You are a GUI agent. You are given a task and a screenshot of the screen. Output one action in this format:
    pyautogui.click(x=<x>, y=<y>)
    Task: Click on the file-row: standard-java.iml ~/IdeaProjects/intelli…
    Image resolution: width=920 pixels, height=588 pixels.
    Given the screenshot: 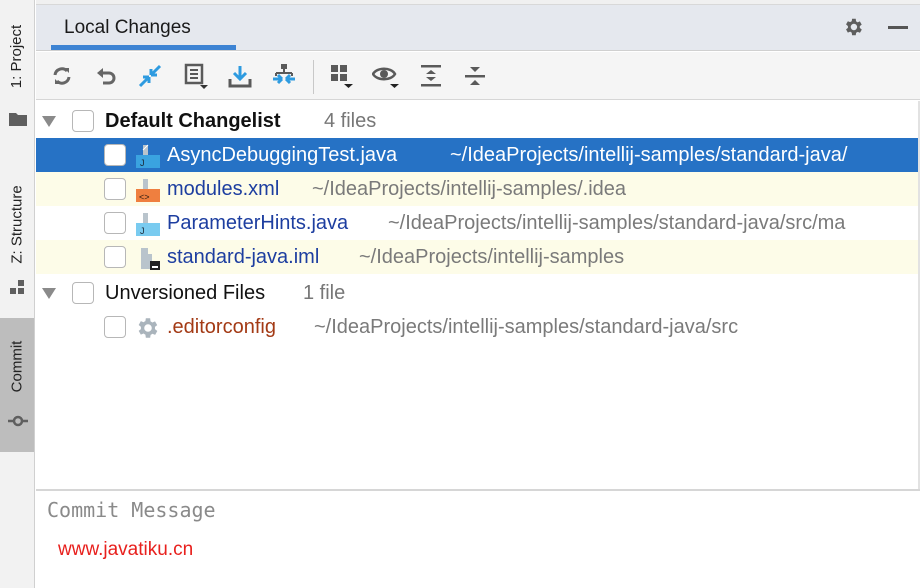 What is the action you would take?
    pyautogui.click(x=478, y=257)
    